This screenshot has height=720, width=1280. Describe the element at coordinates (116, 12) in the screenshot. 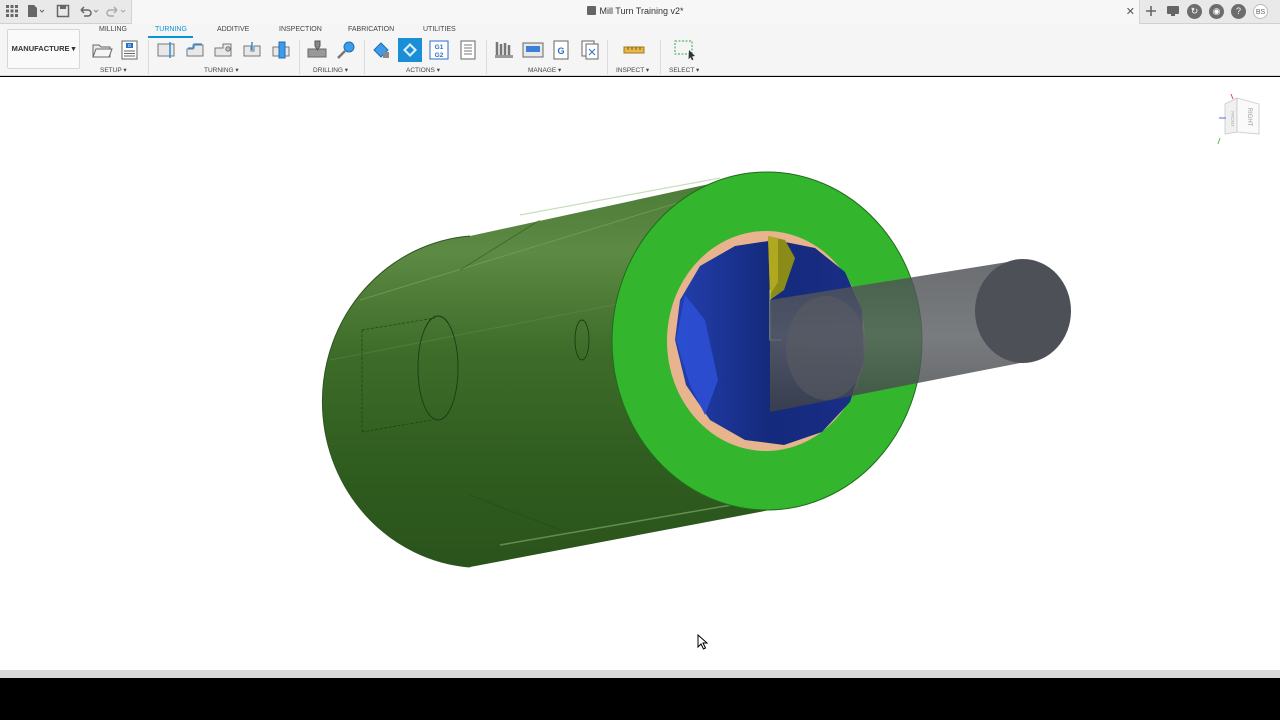

I see `redo-icon` at that location.